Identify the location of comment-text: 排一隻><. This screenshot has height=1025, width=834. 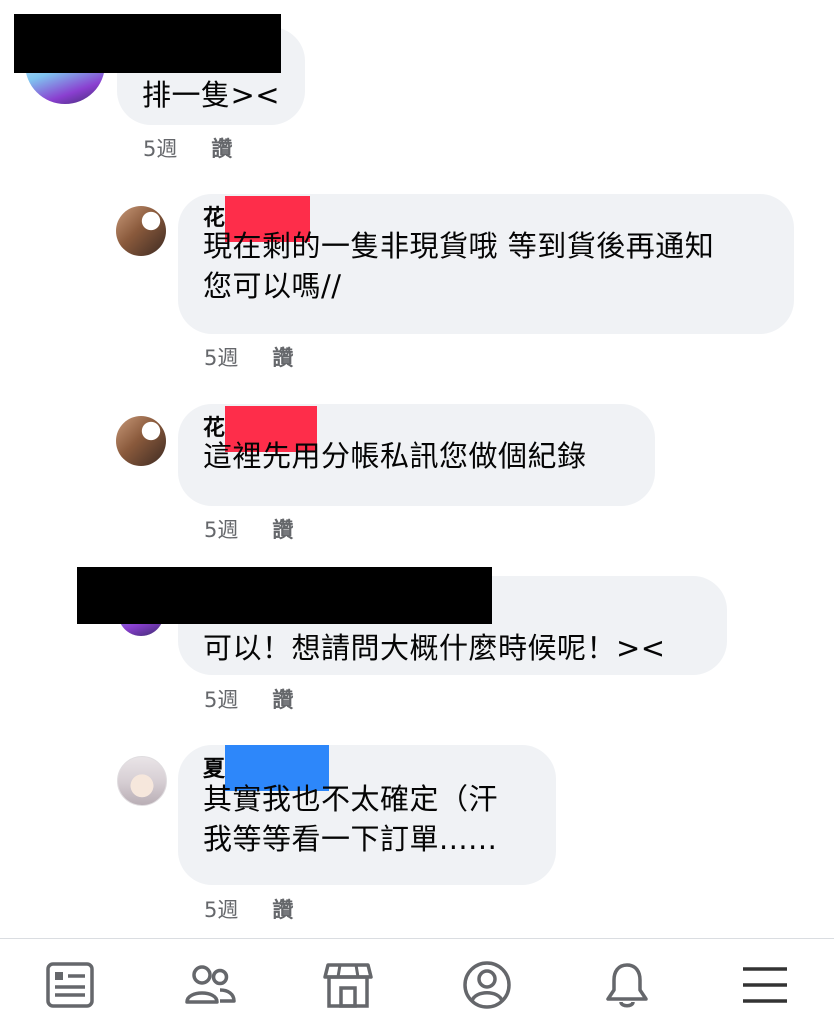
(211, 95).